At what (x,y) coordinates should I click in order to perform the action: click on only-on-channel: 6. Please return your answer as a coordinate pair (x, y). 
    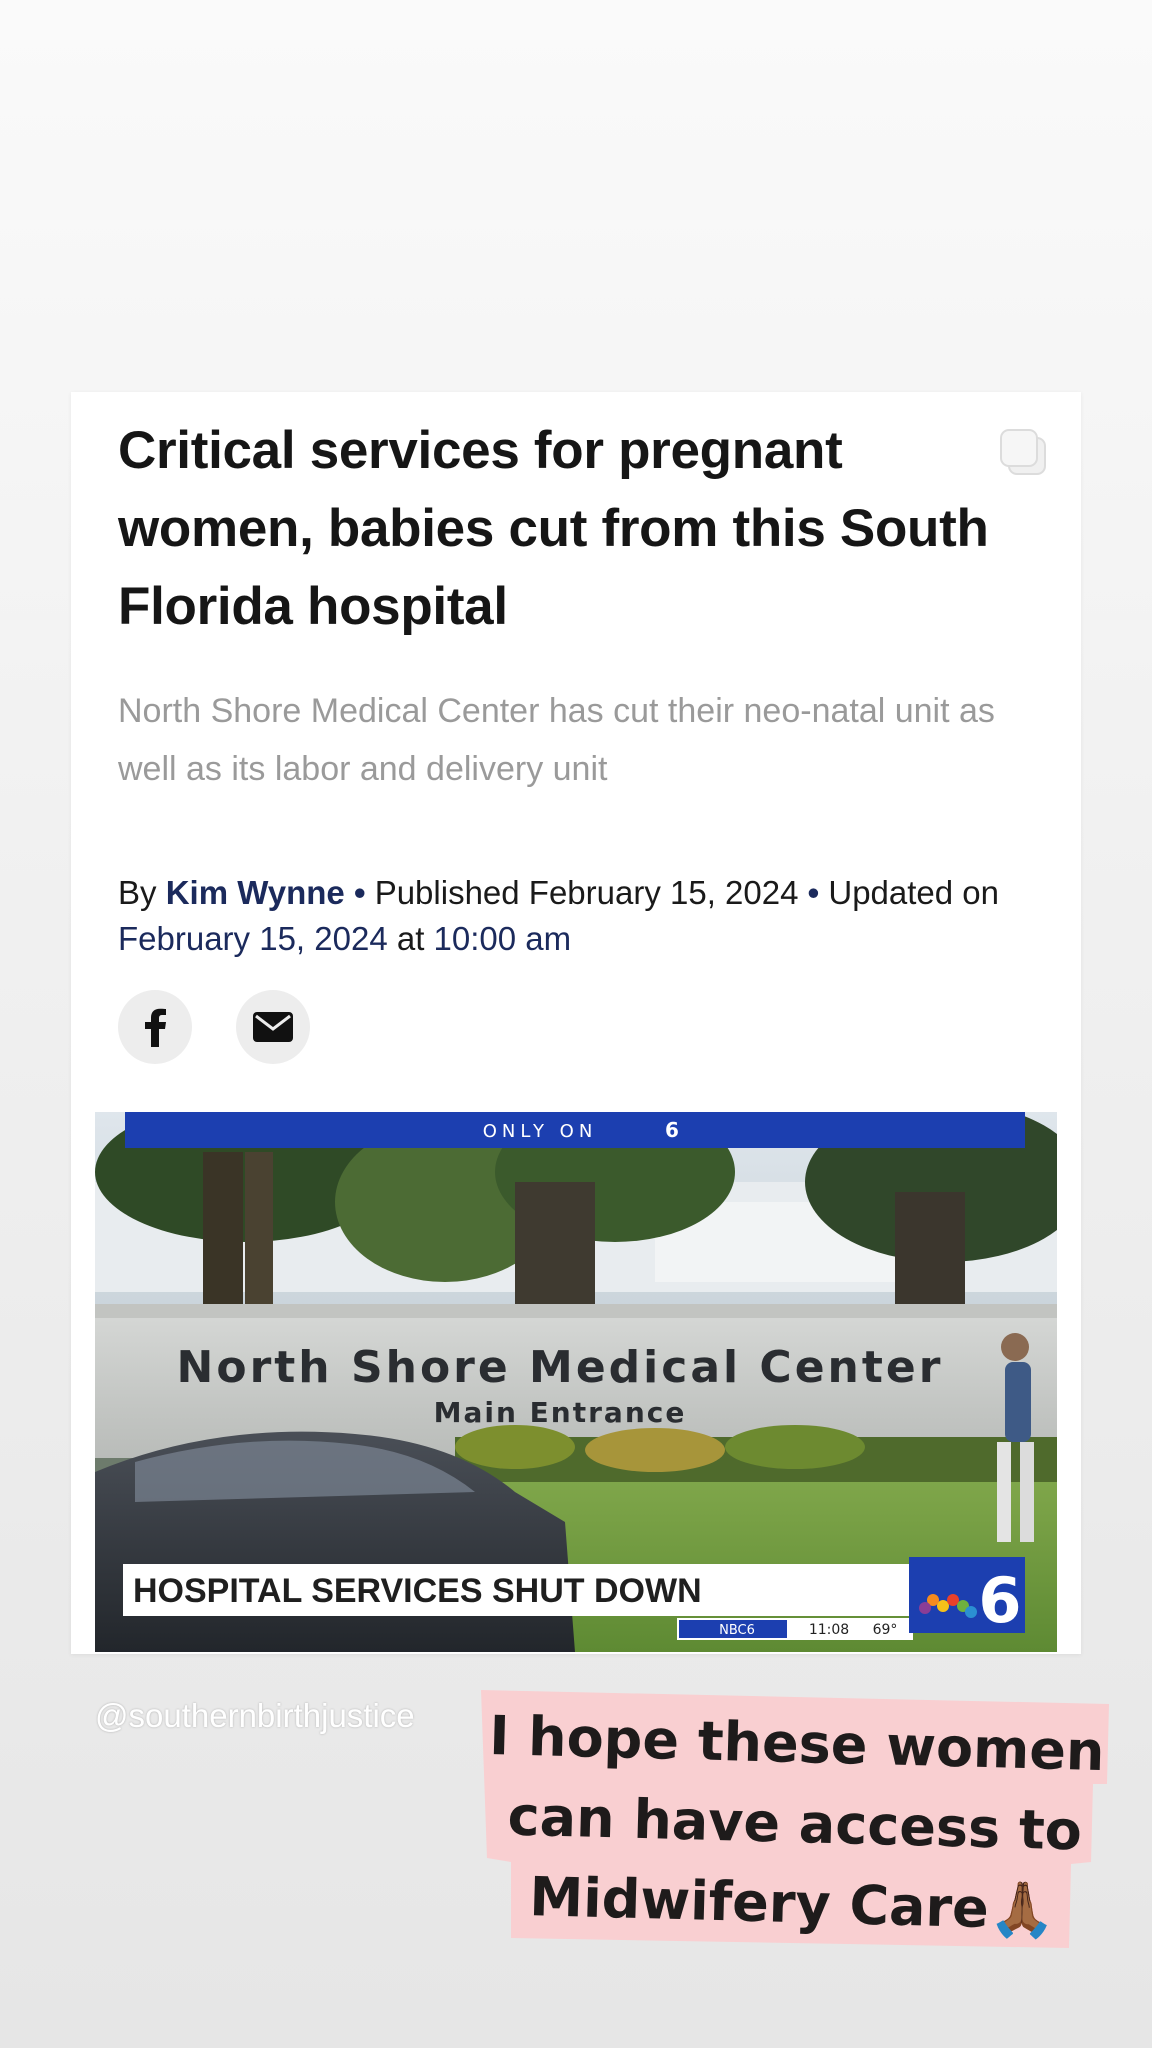
    Looking at the image, I should click on (672, 1130).